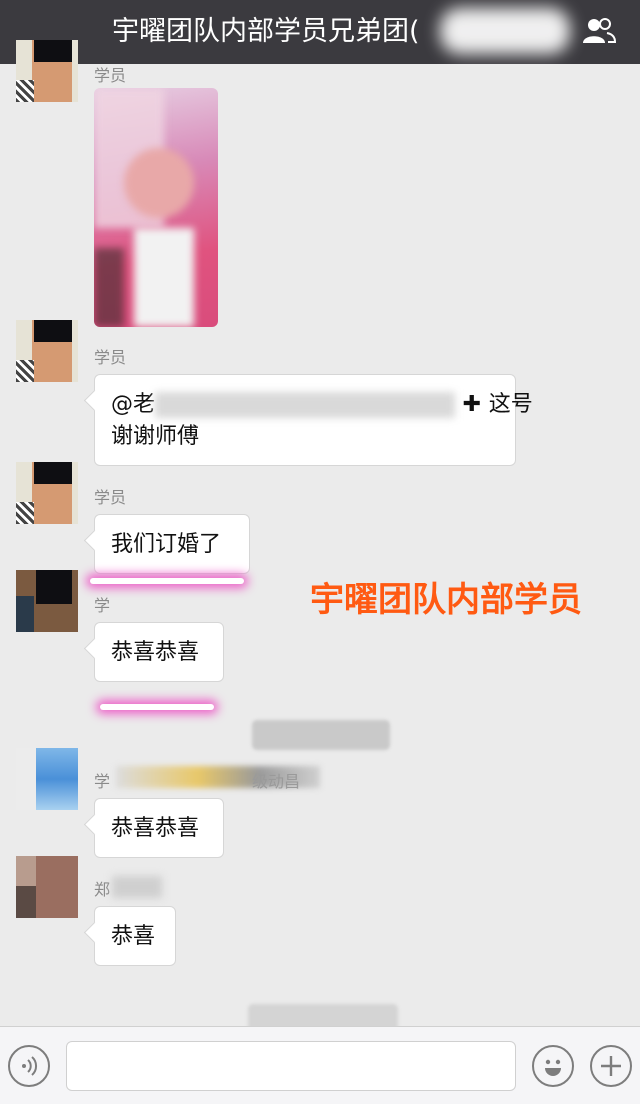 Image resolution: width=640 pixels, height=1104 pixels. I want to click on message-text: 恭喜, so click(133, 936).